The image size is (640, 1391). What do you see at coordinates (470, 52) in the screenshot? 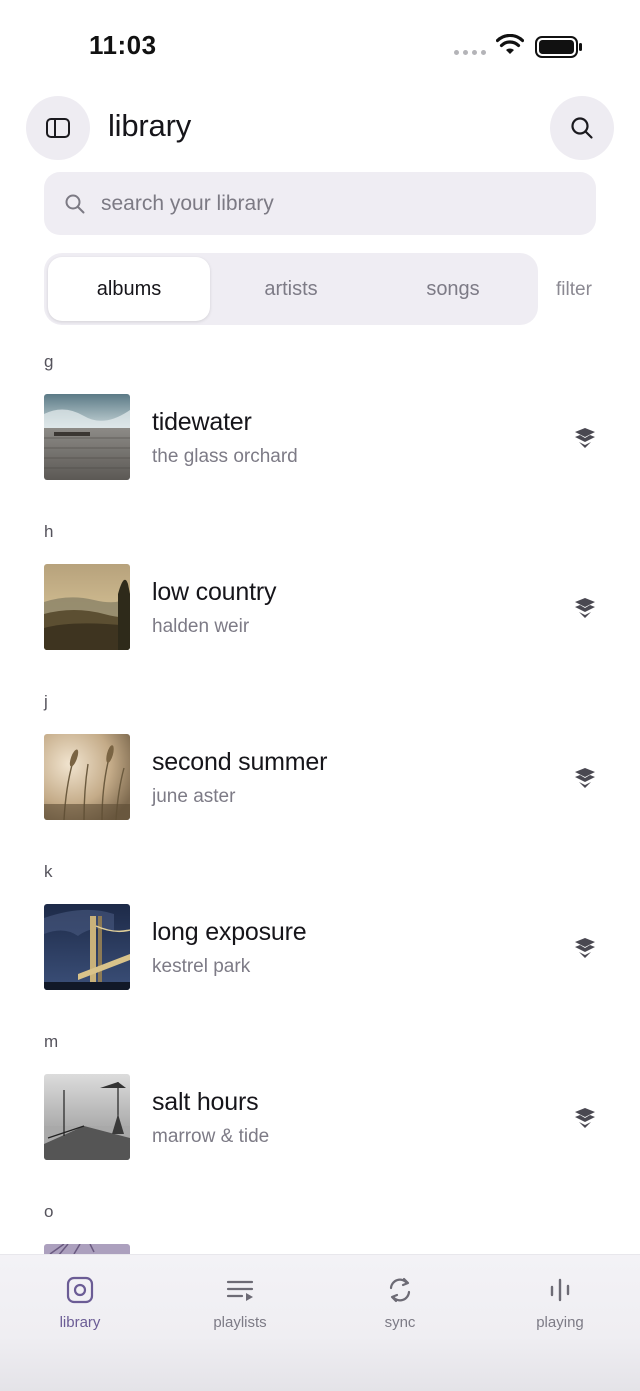
I see `signal-dots-icon` at bounding box center [470, 52].